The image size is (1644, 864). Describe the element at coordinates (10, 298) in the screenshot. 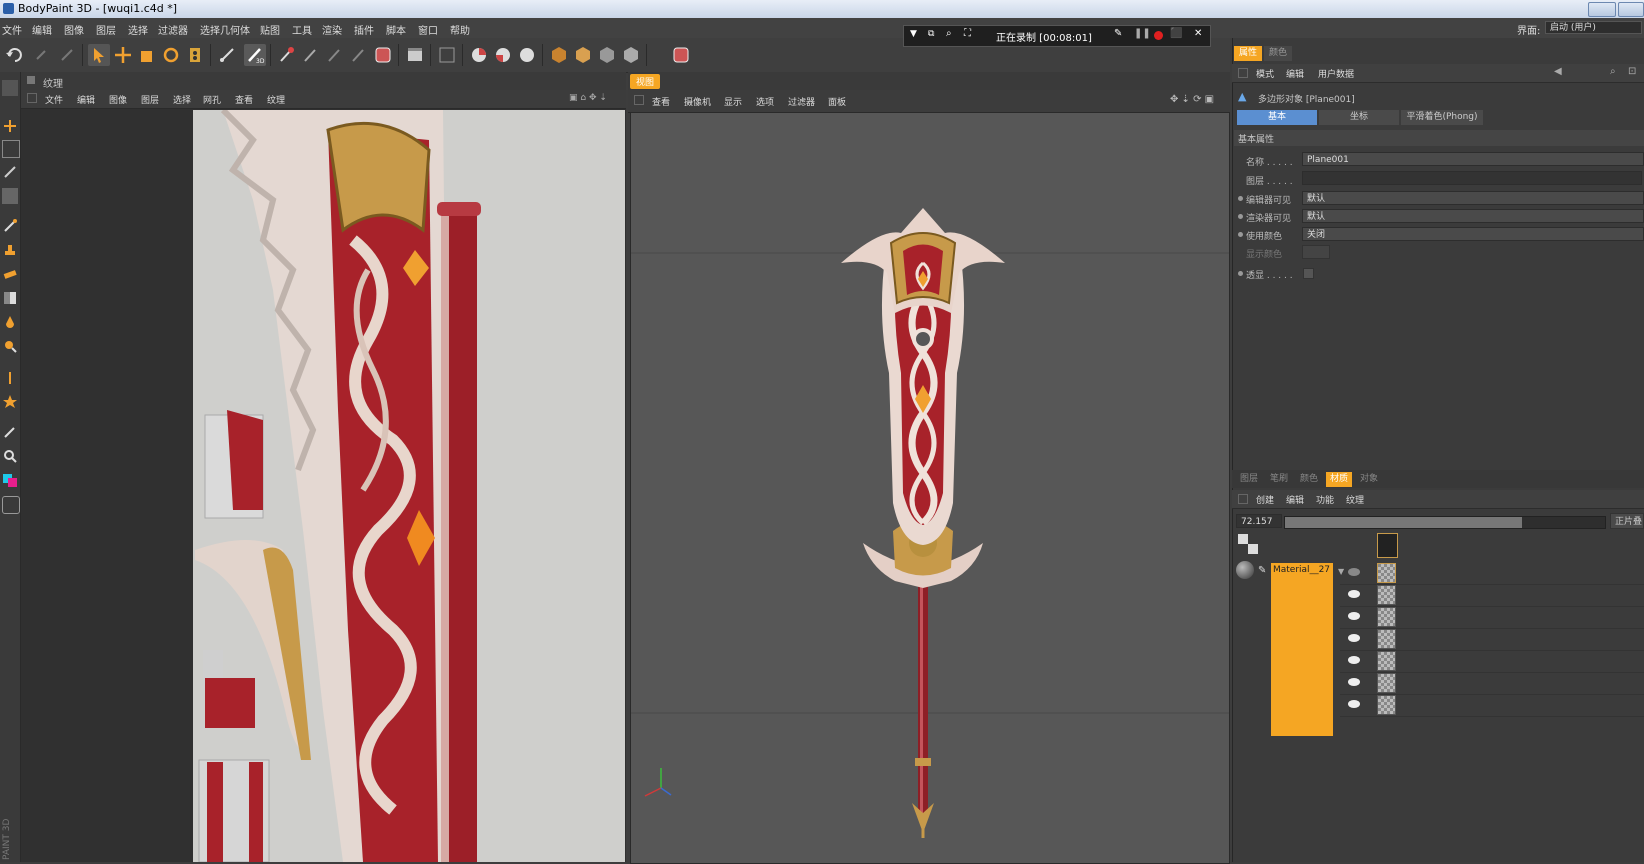

I see `tool-gradient-icon` at that location.